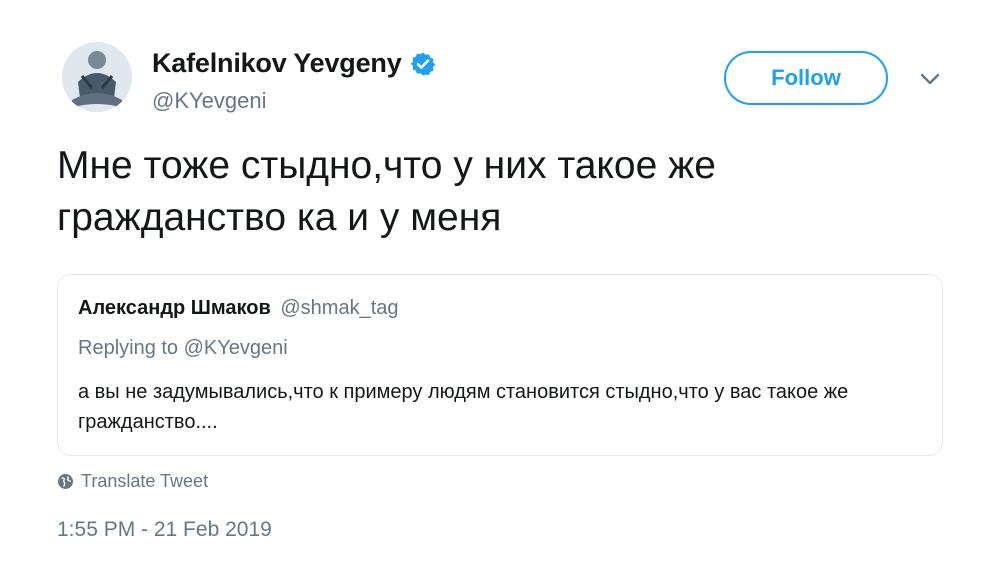 The image size is (1000, 561). What do you see at coordinates (65, 481) in the screenshot?
I see `globe-icon` at bounding box center [65, 481].